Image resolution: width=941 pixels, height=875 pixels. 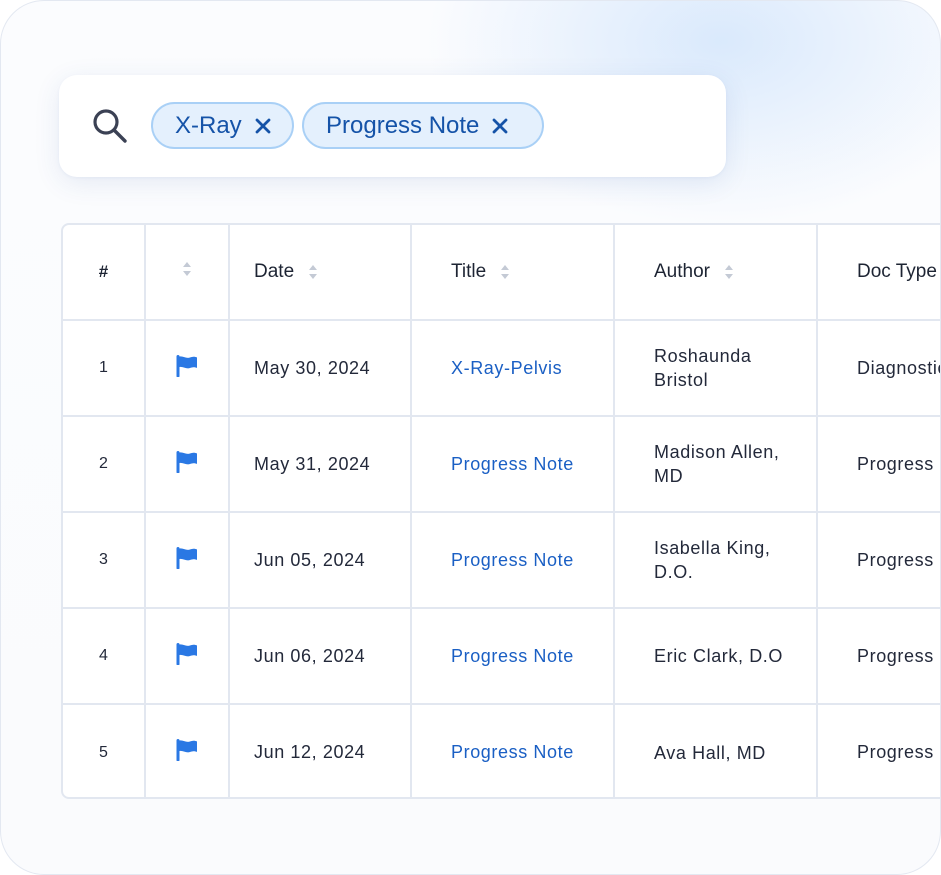 What do you see at coordinates (320, 560) in the screenshot?
I see `cell-date: Jun 05, 2024` at bounding box center [320, 560].